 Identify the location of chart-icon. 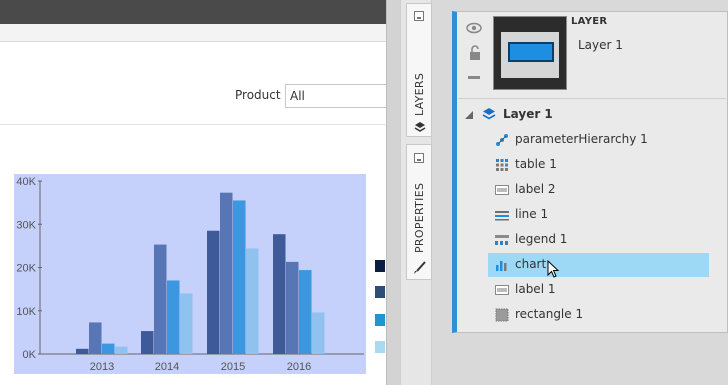
(501, 266).